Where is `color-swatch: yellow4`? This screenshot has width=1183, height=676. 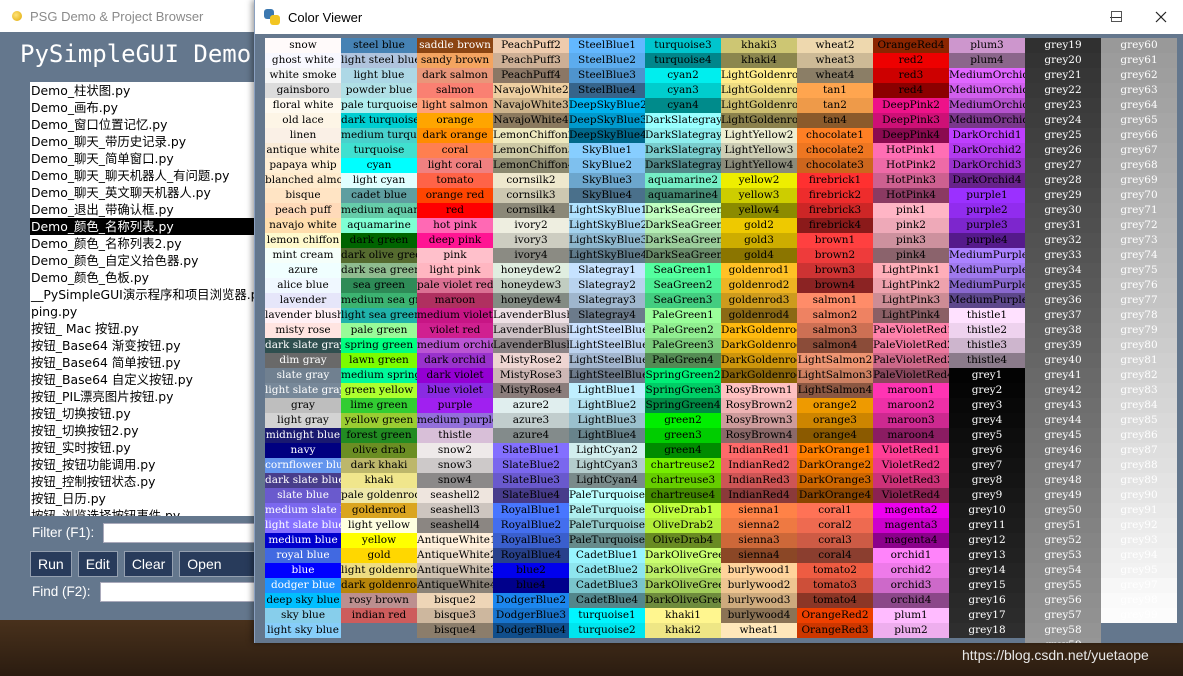
color-swatch: yellow4 is located at coordinates (759, 210).